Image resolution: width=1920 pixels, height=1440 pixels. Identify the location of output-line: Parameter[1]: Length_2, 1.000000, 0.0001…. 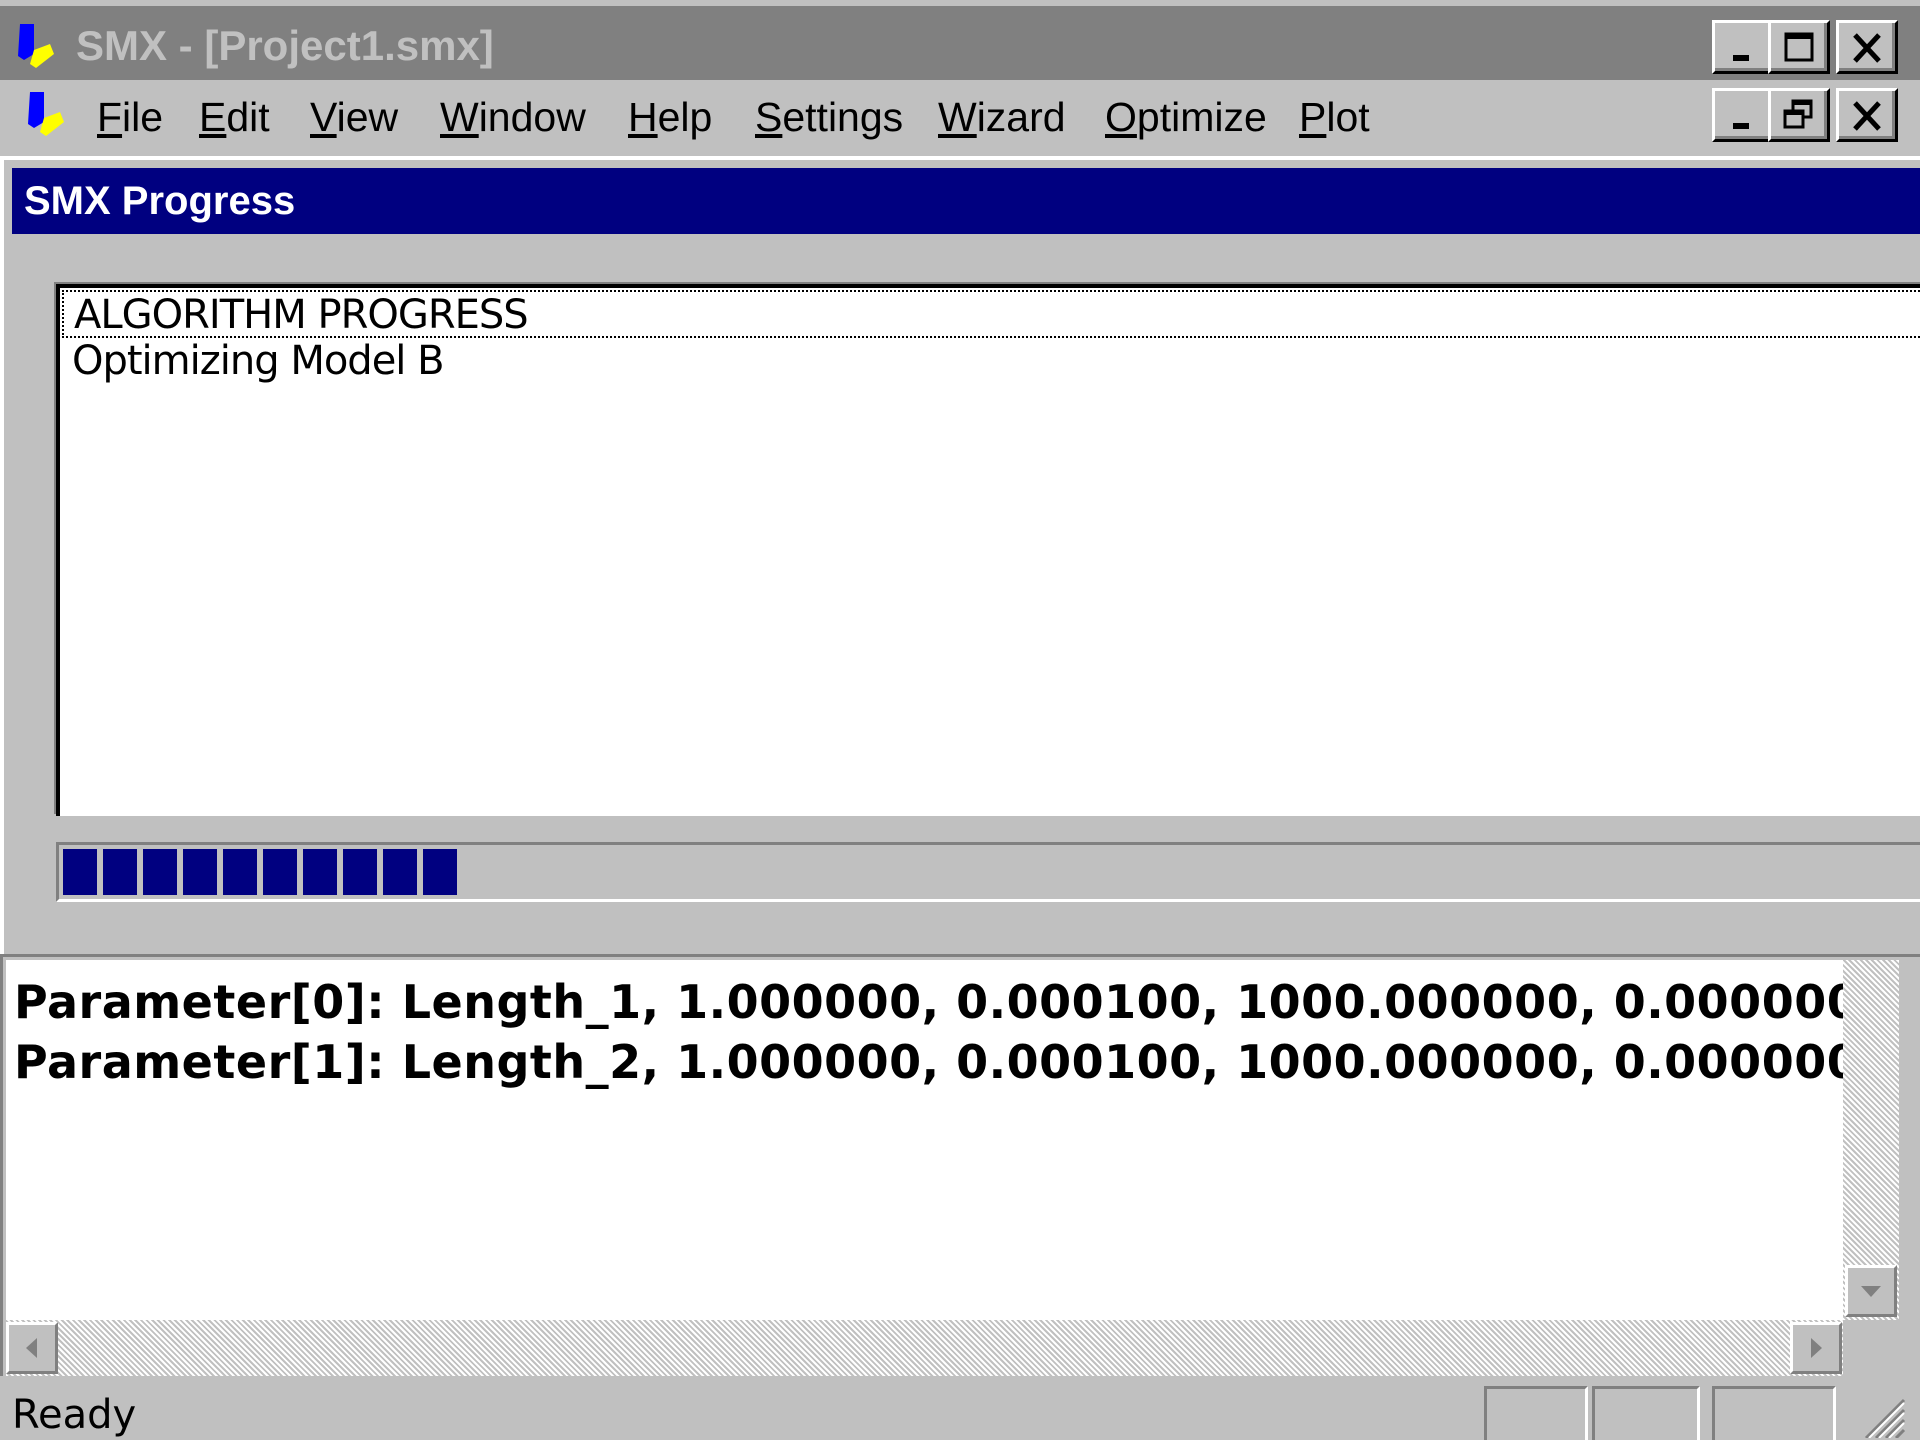
(937, 1062).